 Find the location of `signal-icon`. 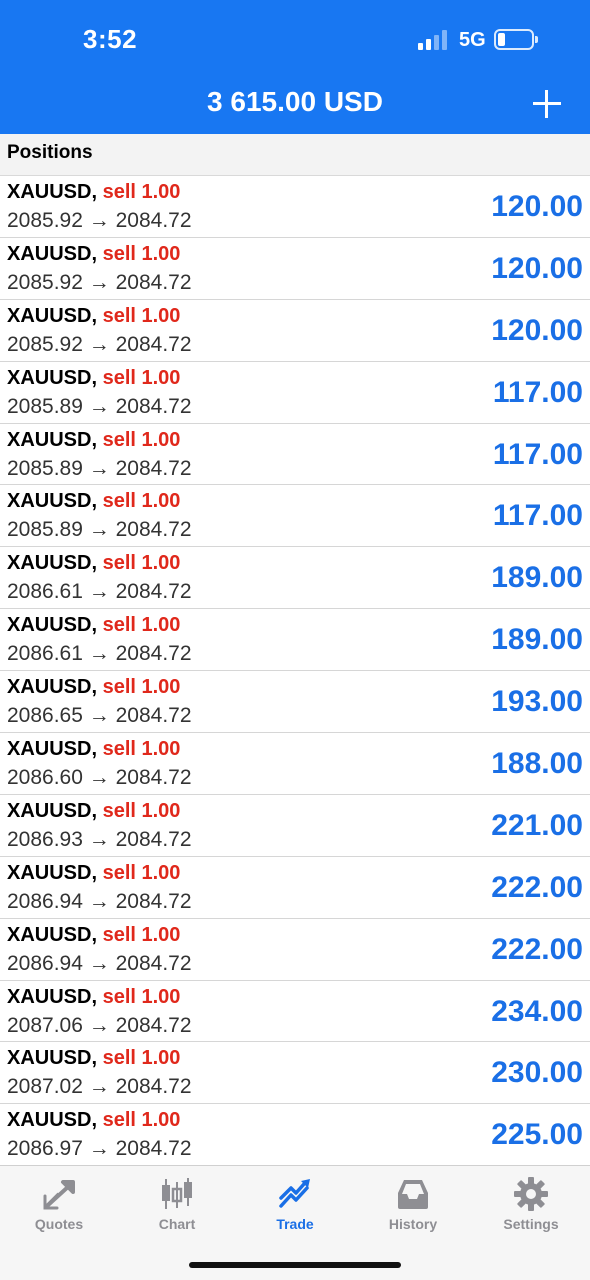

signal-icon is located at coordinates (434, 40).